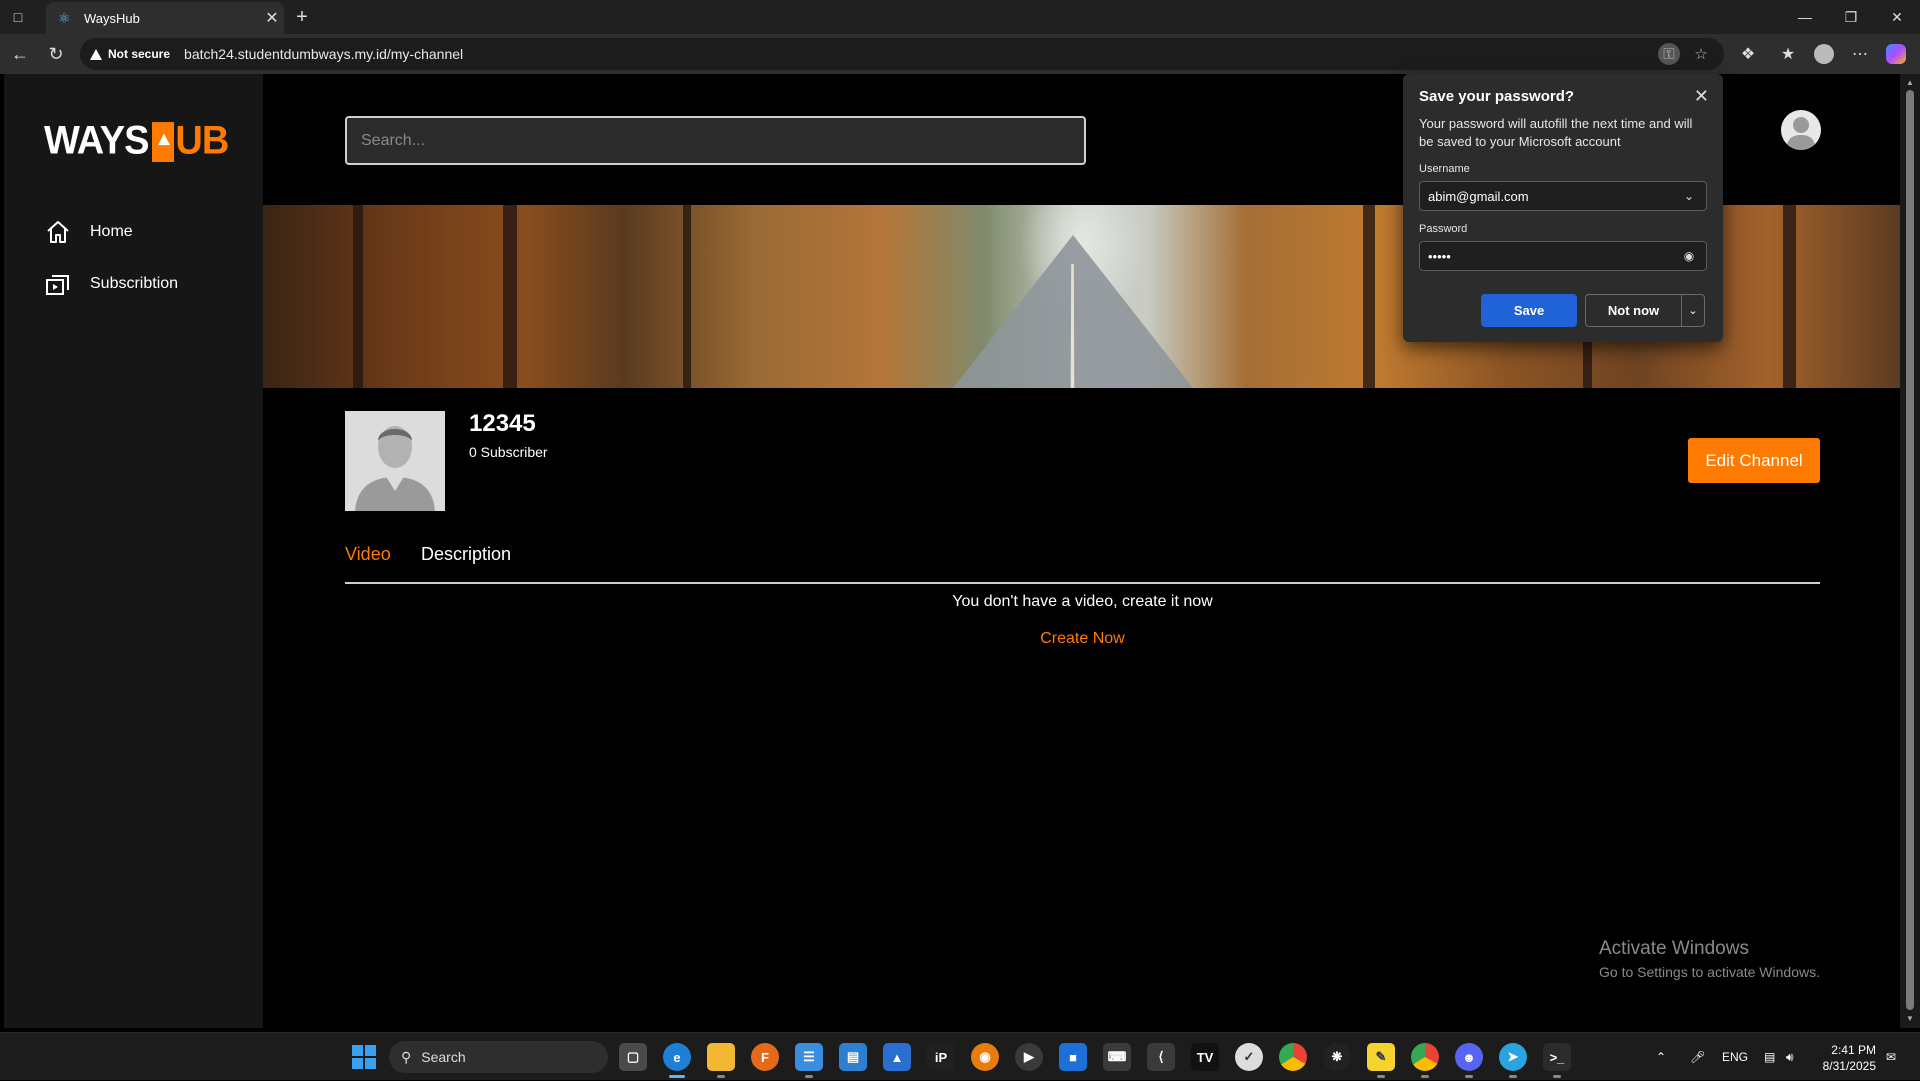 This screenshot has height=1081, width=1920. What do you see at coordinates (1860, 54) in the screenshot?
I see `more-options-icon: ⋯` at bounding box center [1860, 54].